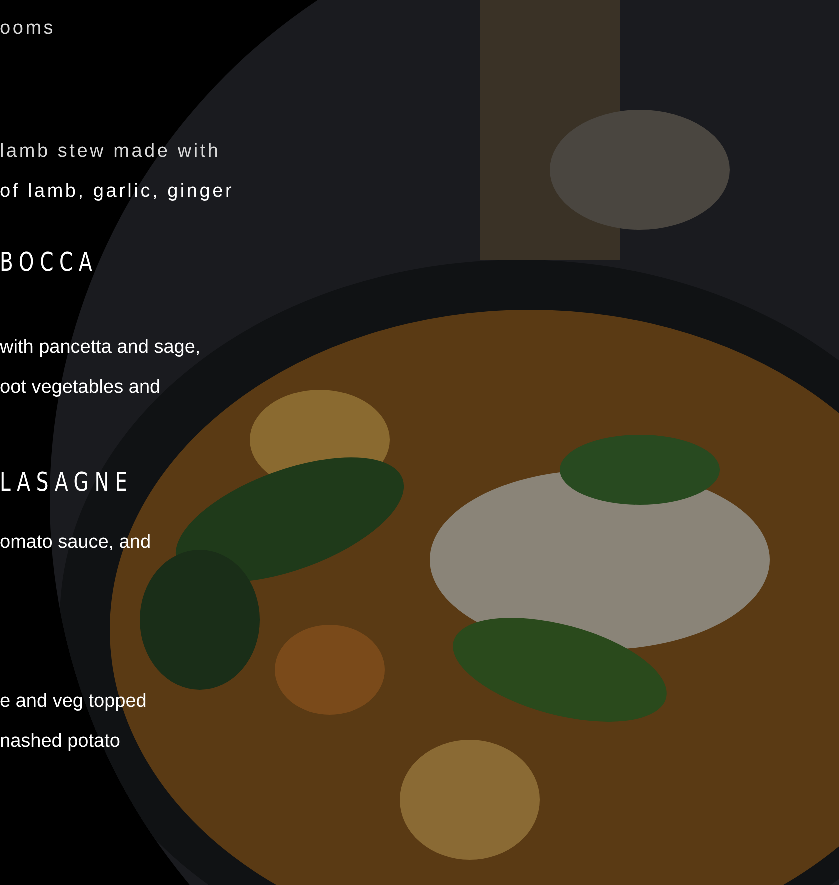  What do you see at coordinates (100, 348) in the screenshot?
I see `dish-description: with pancetta and sage,` at bounding box center [100, 348].